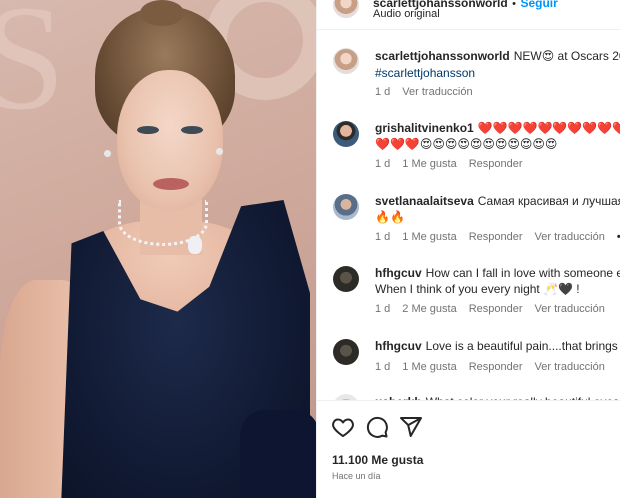 The image size is (620, 498). I want to click on caption-line-2: #scarlettjohansson, so click(497, 73).